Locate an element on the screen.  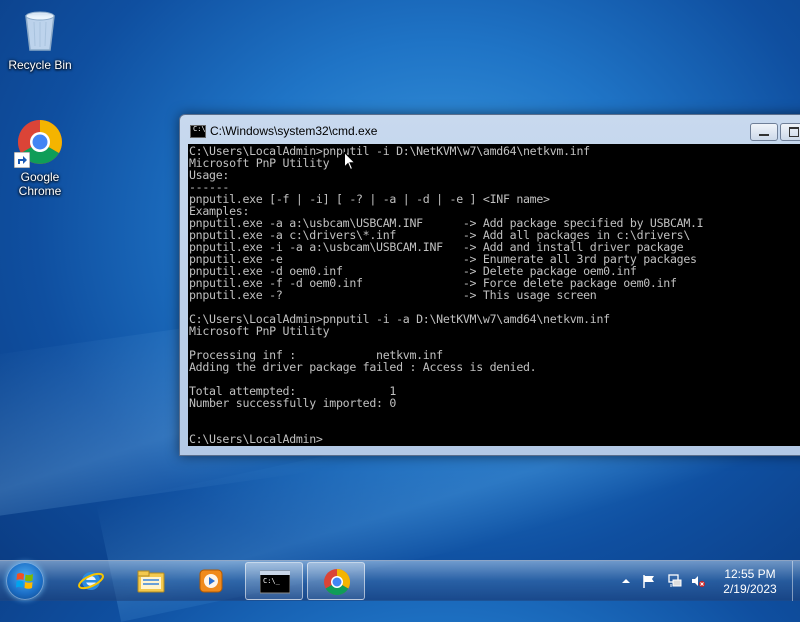
taskbar-media-player is located at coordinates (211, 581).